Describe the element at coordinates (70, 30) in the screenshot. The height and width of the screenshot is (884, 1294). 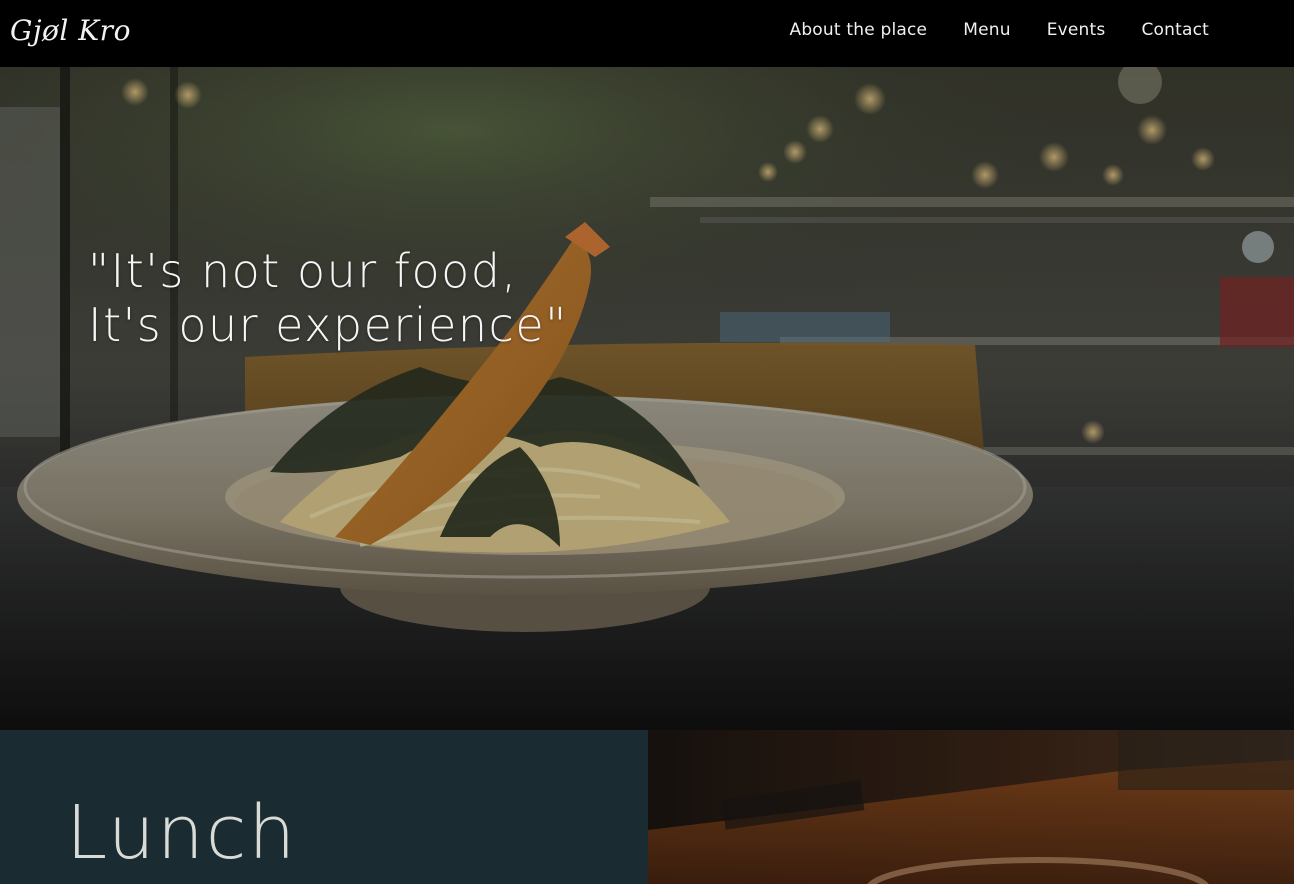
I see `site-logo: Gjøl Kro` at that location.